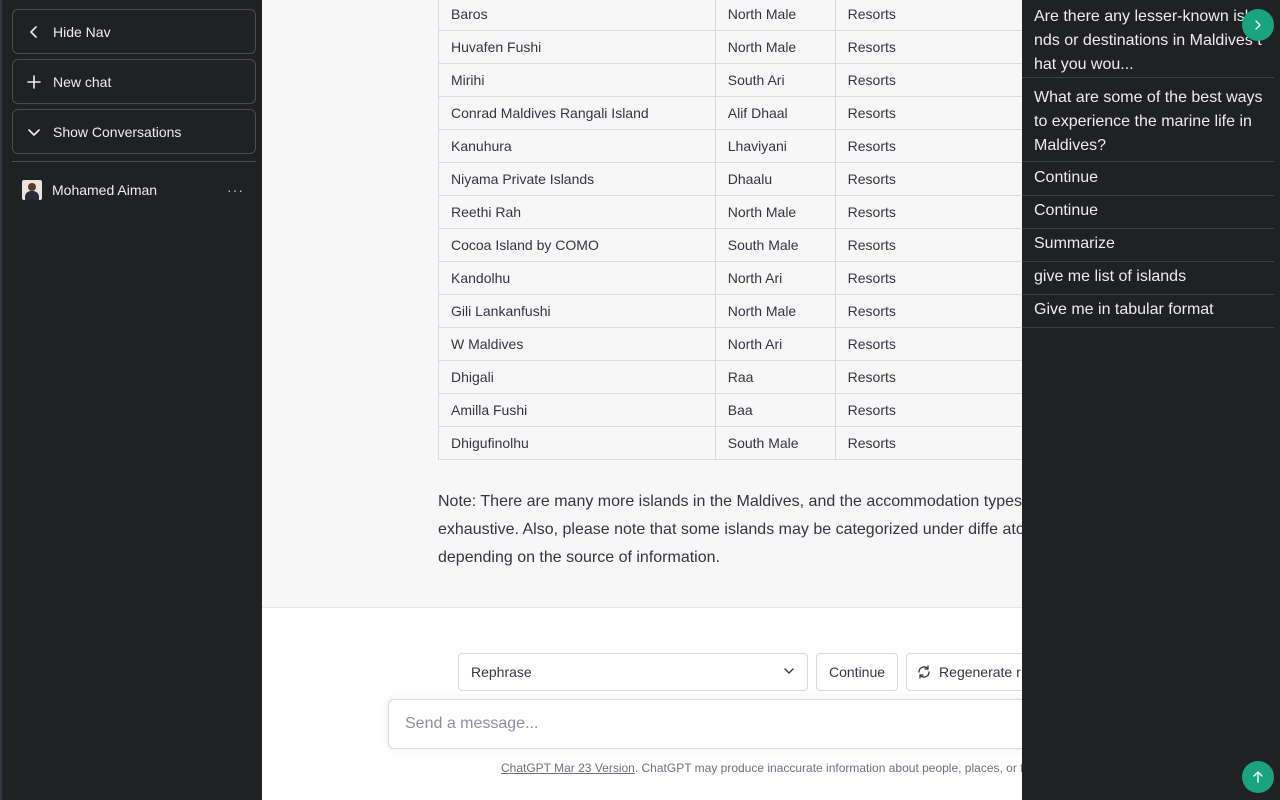 The height and width of the screenshot is (800, 1280). Describe the element at coordinates (577, 15) in the screenshot. I see `island-name-cell: Baros` at that location.